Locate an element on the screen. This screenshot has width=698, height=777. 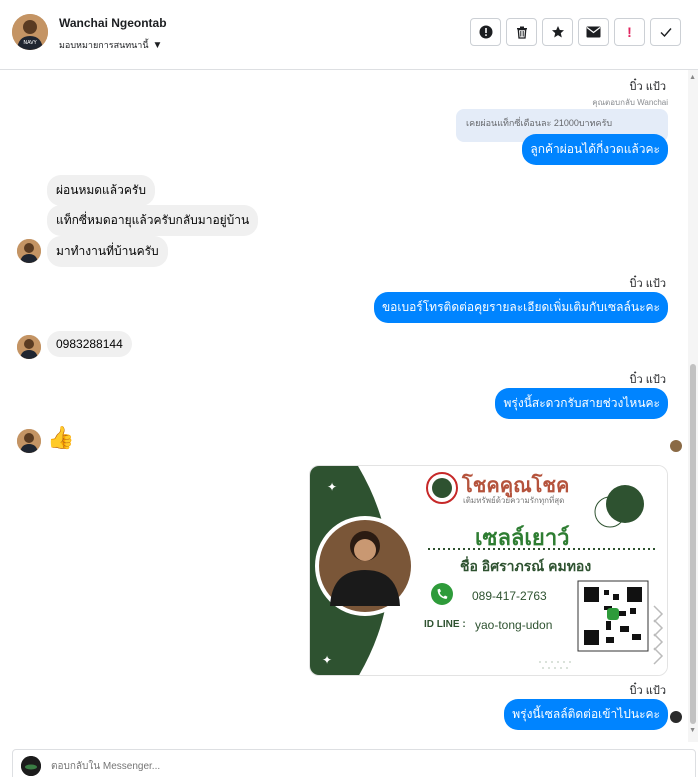
assign-conversation-dropdown: มอบหมายการสนทนานี้ ▼ is located at coordinates (110, 45).